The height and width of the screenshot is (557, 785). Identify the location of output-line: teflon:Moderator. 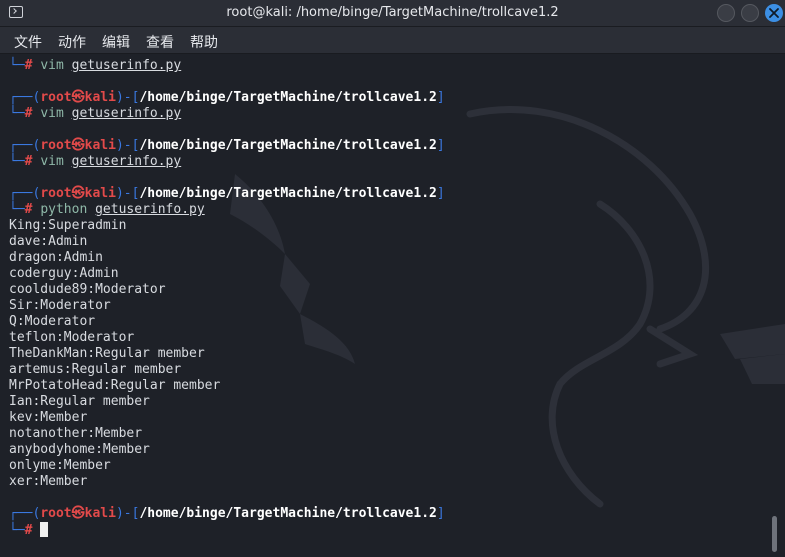
(72, 337).